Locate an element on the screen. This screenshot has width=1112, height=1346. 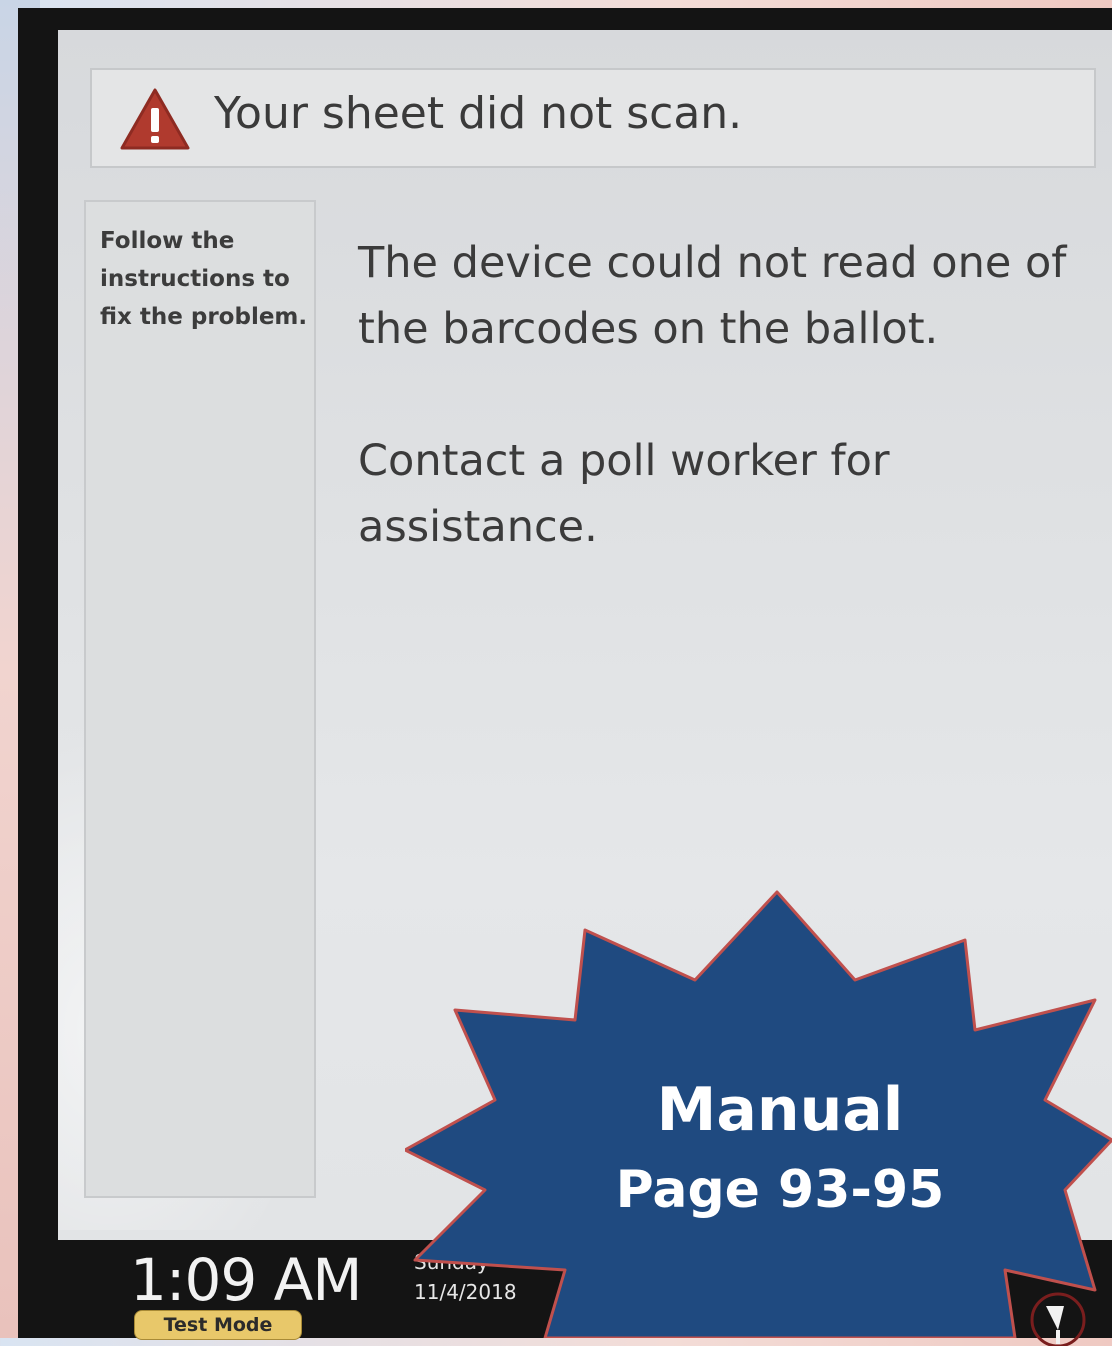
manual-callout-text: Manual Page 93-95 is located at coordinates (780, 1150).